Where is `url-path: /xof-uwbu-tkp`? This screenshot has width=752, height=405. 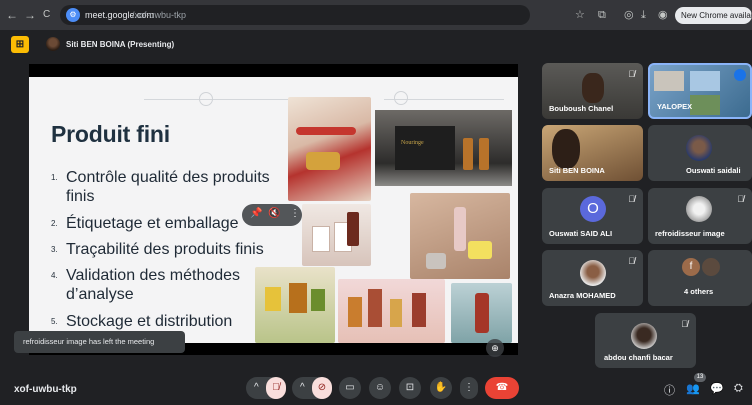 url-path: /xof-uwbu-tkp is located at coordinates (159, 15).